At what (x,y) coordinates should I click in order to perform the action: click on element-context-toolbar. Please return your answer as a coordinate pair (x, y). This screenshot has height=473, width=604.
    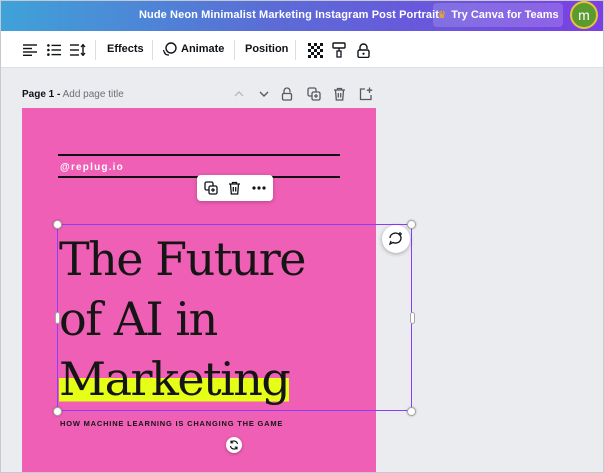
    Looking at the image, I should click on (235, 188).